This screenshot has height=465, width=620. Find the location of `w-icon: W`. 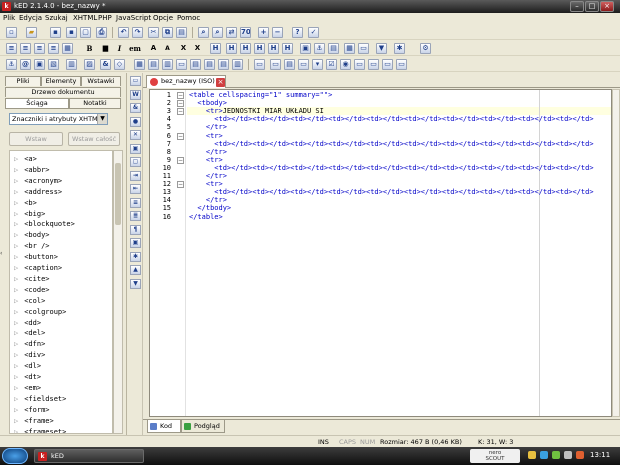

w-icon: W is located at coordinates (135, 94).